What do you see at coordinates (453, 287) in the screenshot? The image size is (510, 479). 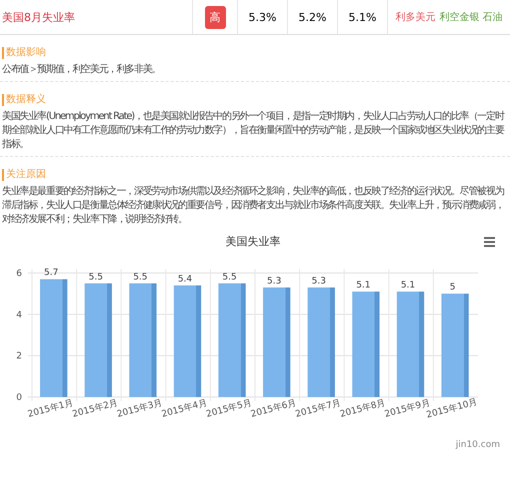 I see `data-label: 5` at bounding box center [453, 287].